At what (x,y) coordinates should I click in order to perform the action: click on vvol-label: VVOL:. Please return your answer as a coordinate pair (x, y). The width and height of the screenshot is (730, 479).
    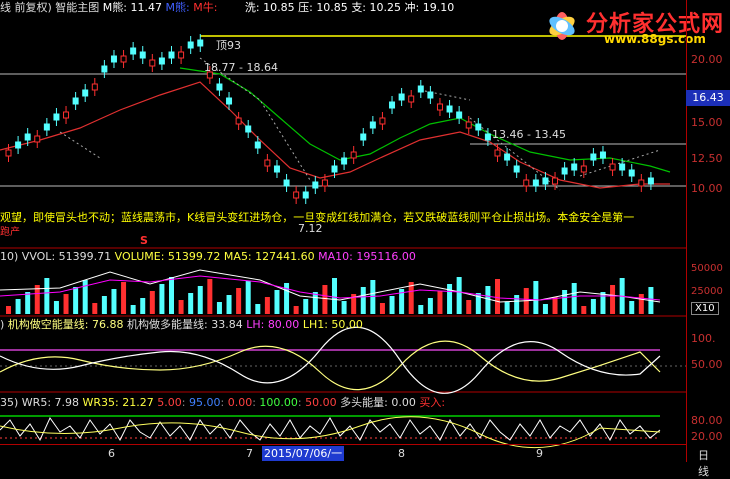
    Looking at the image, I should click on (40, 256).